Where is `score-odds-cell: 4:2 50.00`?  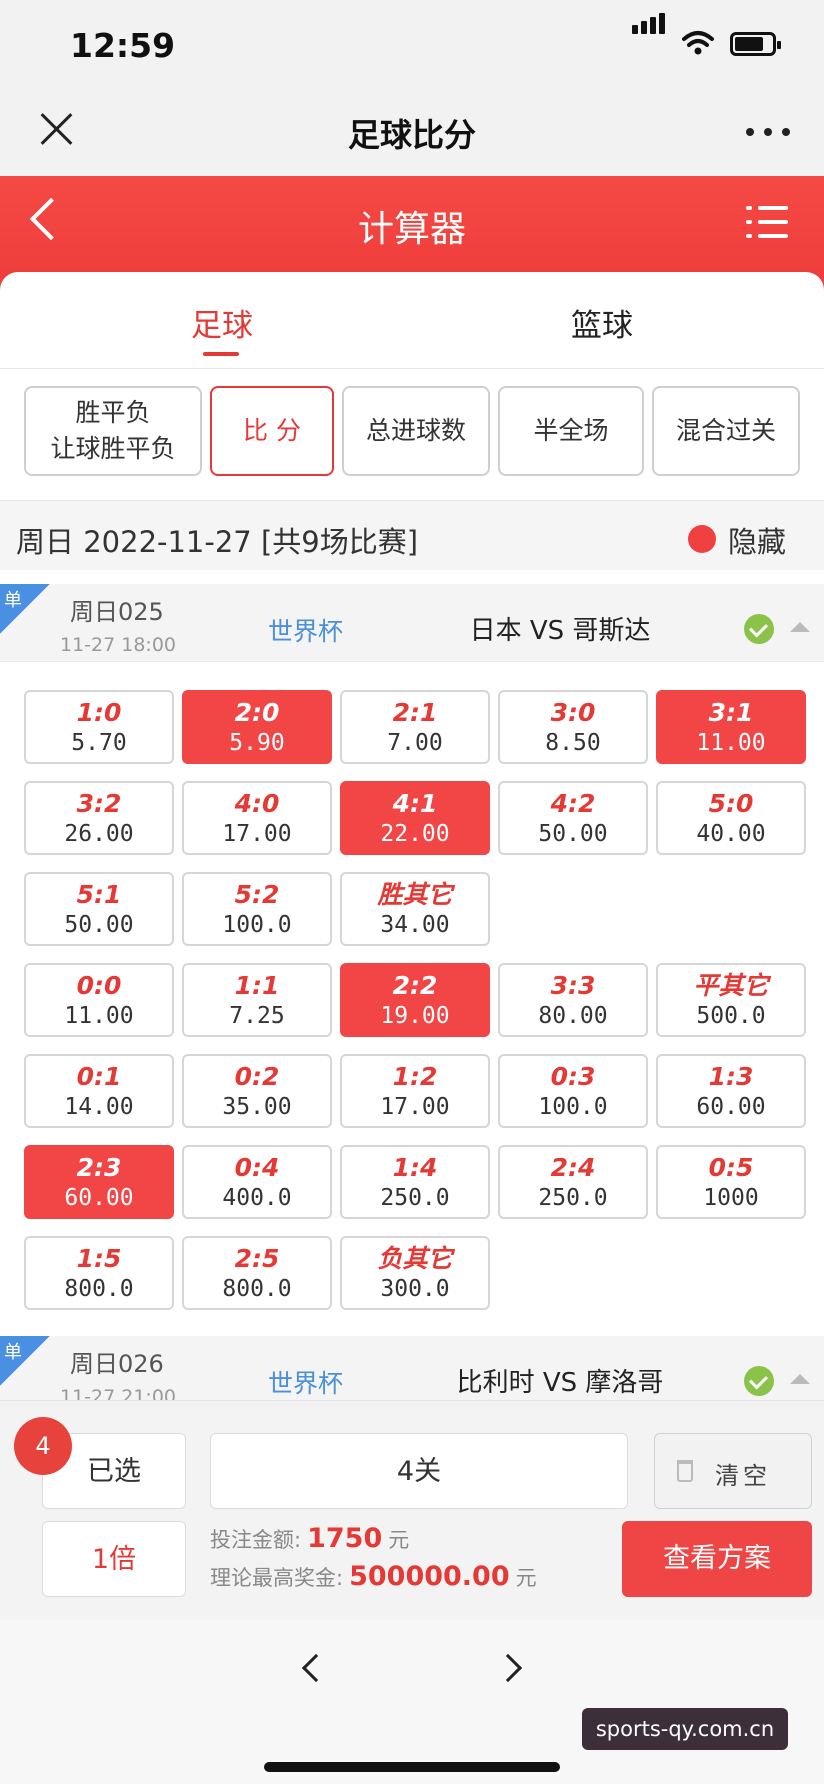
score-odds-cell: 4:2 50.00 is located at coordinates (573, 818).